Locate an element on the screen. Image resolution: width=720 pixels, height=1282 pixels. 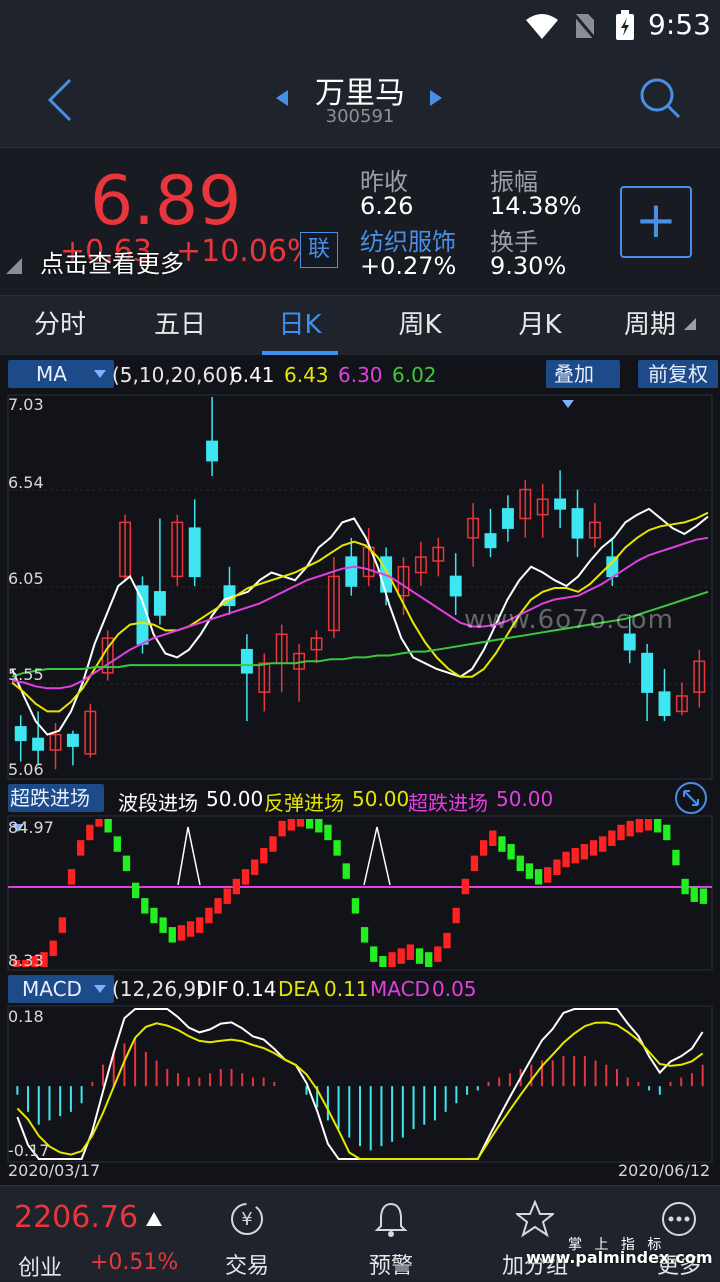
macd-chart is located at coordinates (360, 1084).